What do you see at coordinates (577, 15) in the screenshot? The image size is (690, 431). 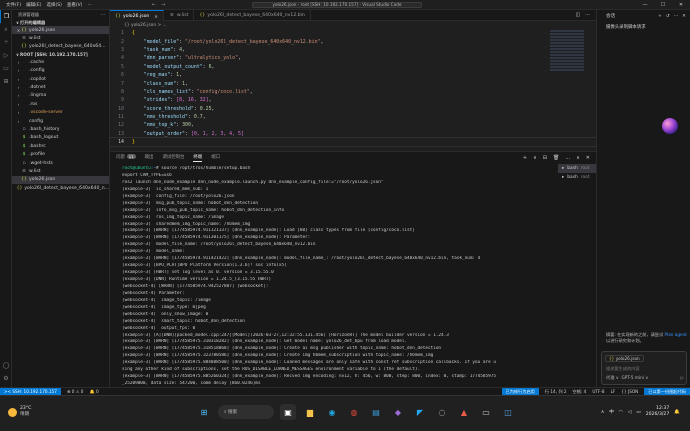 I see `split-editor-icon: ◫` at bounding box center [577, 15].